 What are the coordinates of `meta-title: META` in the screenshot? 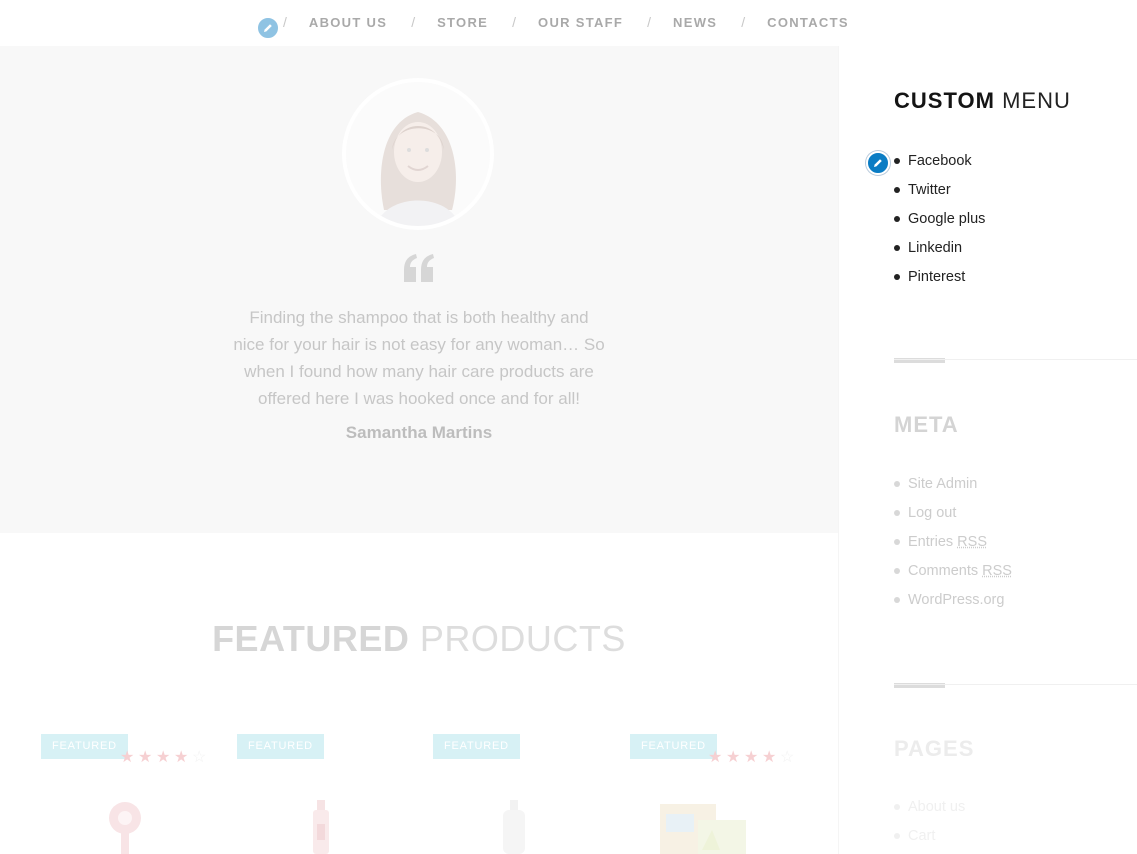 It's located at (926, 424).